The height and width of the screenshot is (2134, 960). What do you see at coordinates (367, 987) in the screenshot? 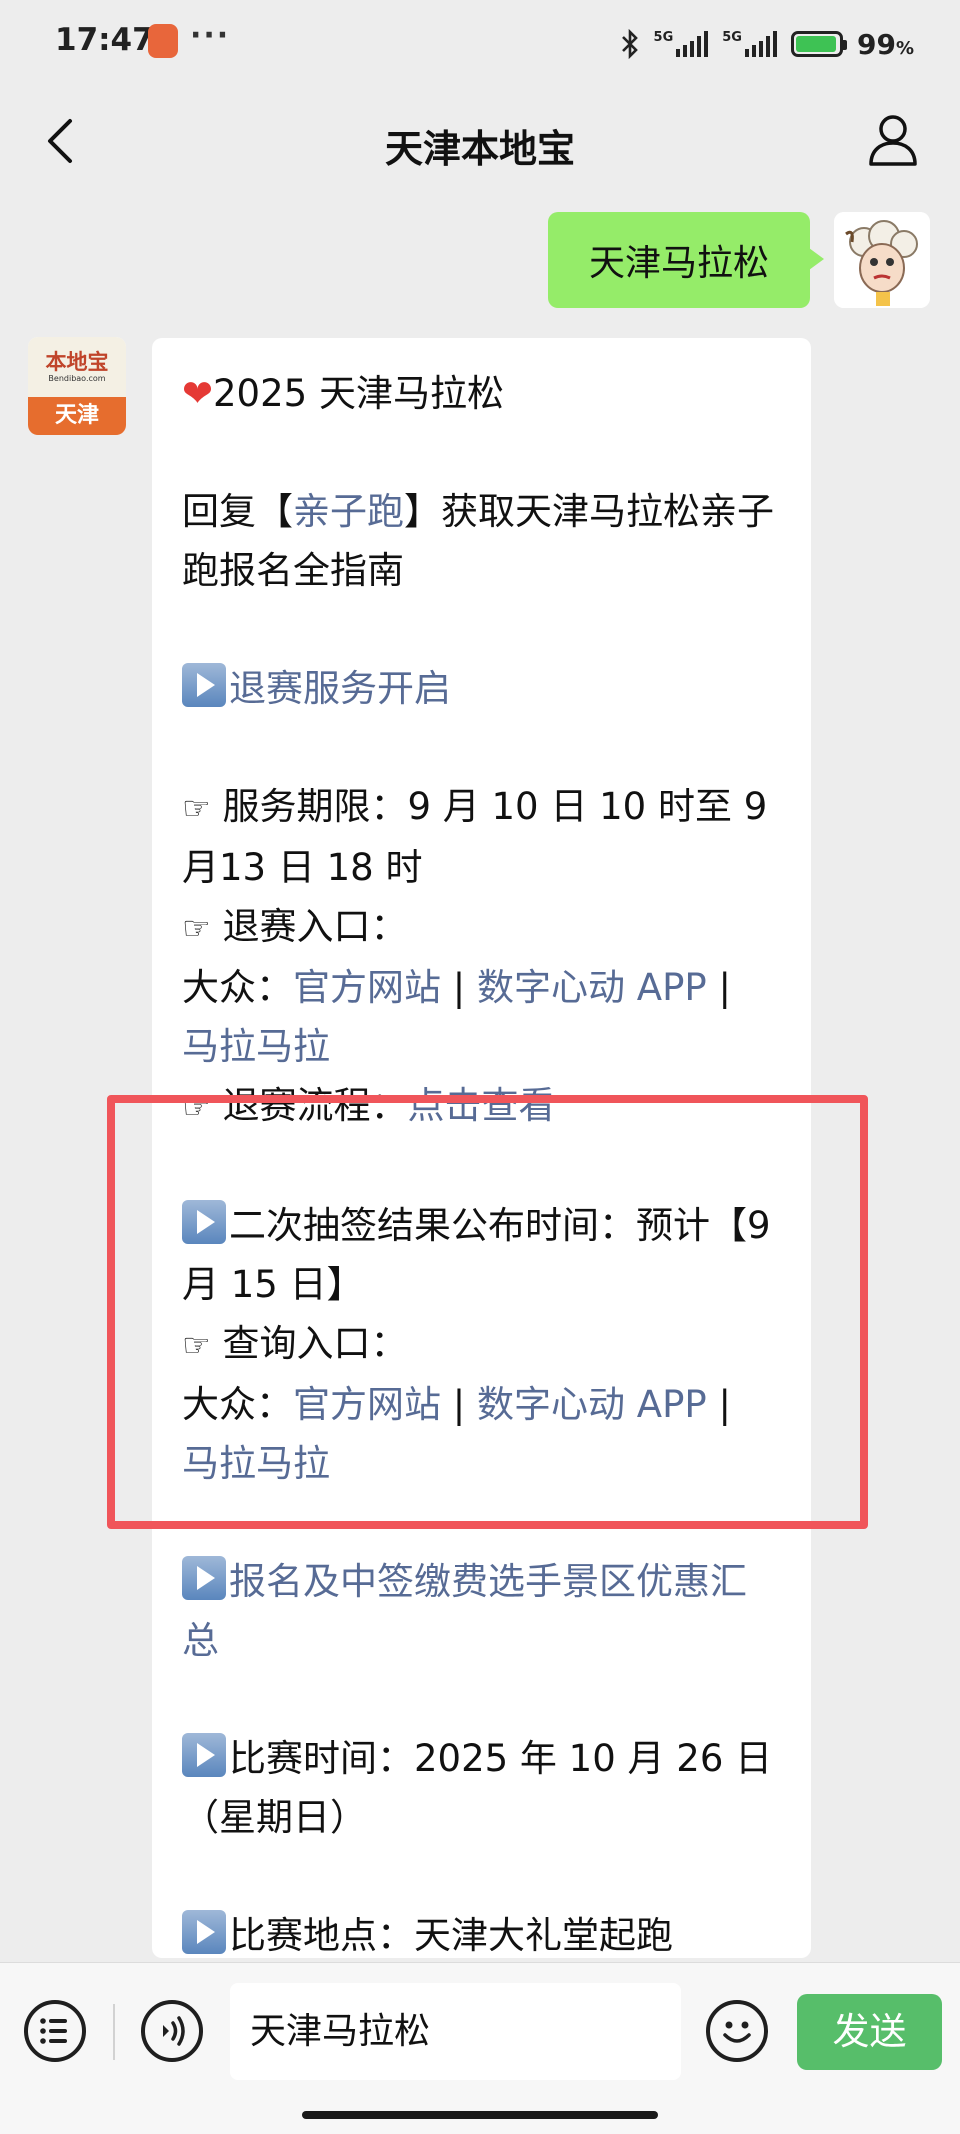
I see `link-official-site: 官方网站` at bounding box center [367, 987].